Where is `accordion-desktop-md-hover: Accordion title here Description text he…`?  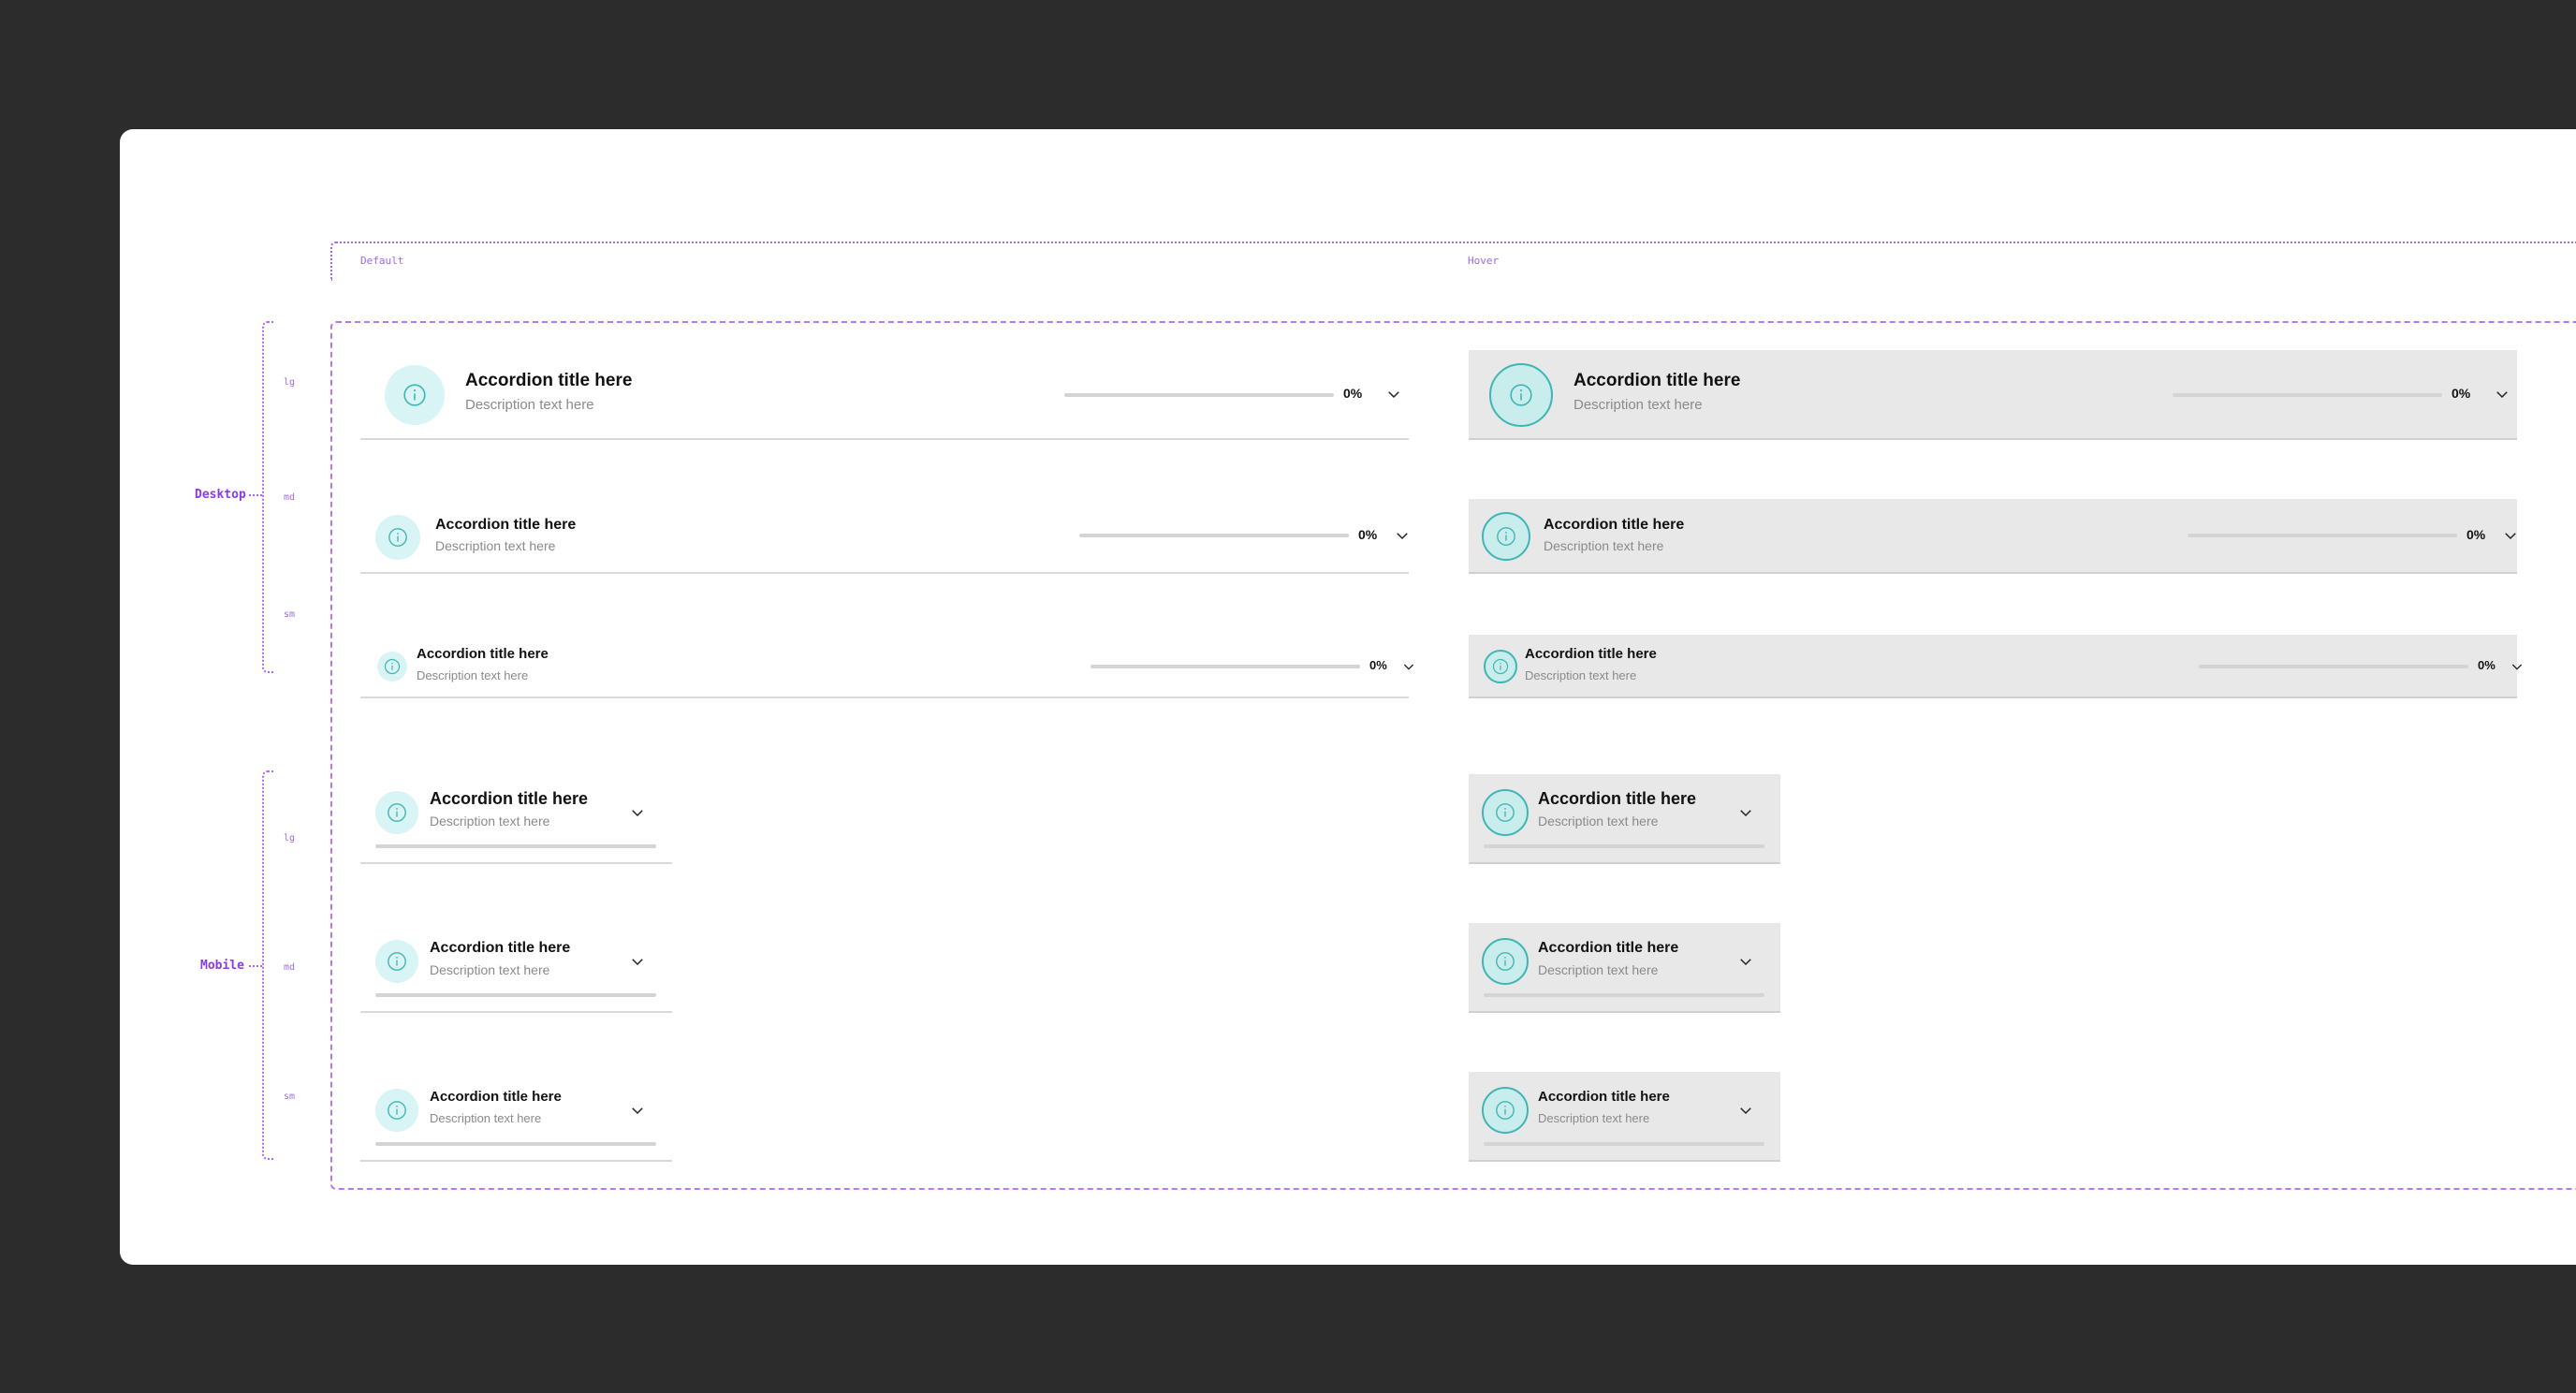
accordion-desktop-md-hover: Accordion title here Description text he… is located at coordinates (1993, 537).